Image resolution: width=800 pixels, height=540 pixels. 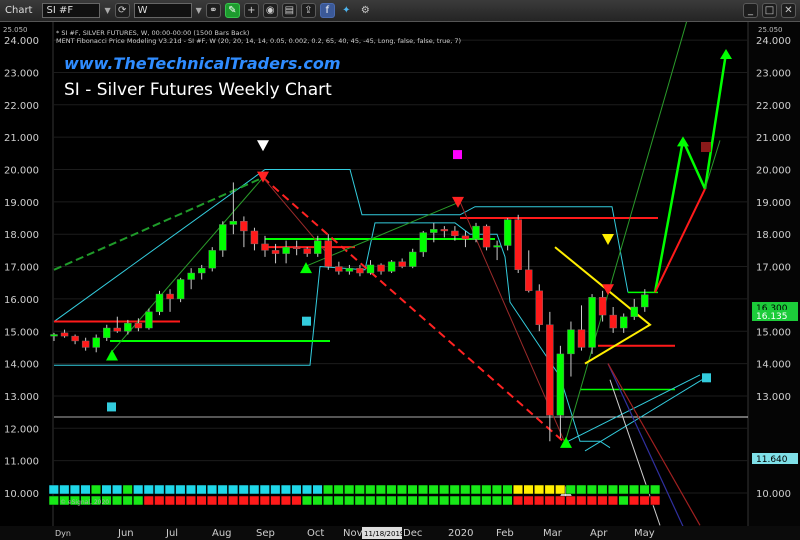 What do you see at coordinates (773, 73) in the screenshot?
I see `right-tick-label: 23.000` at bounding box center [773, 73].